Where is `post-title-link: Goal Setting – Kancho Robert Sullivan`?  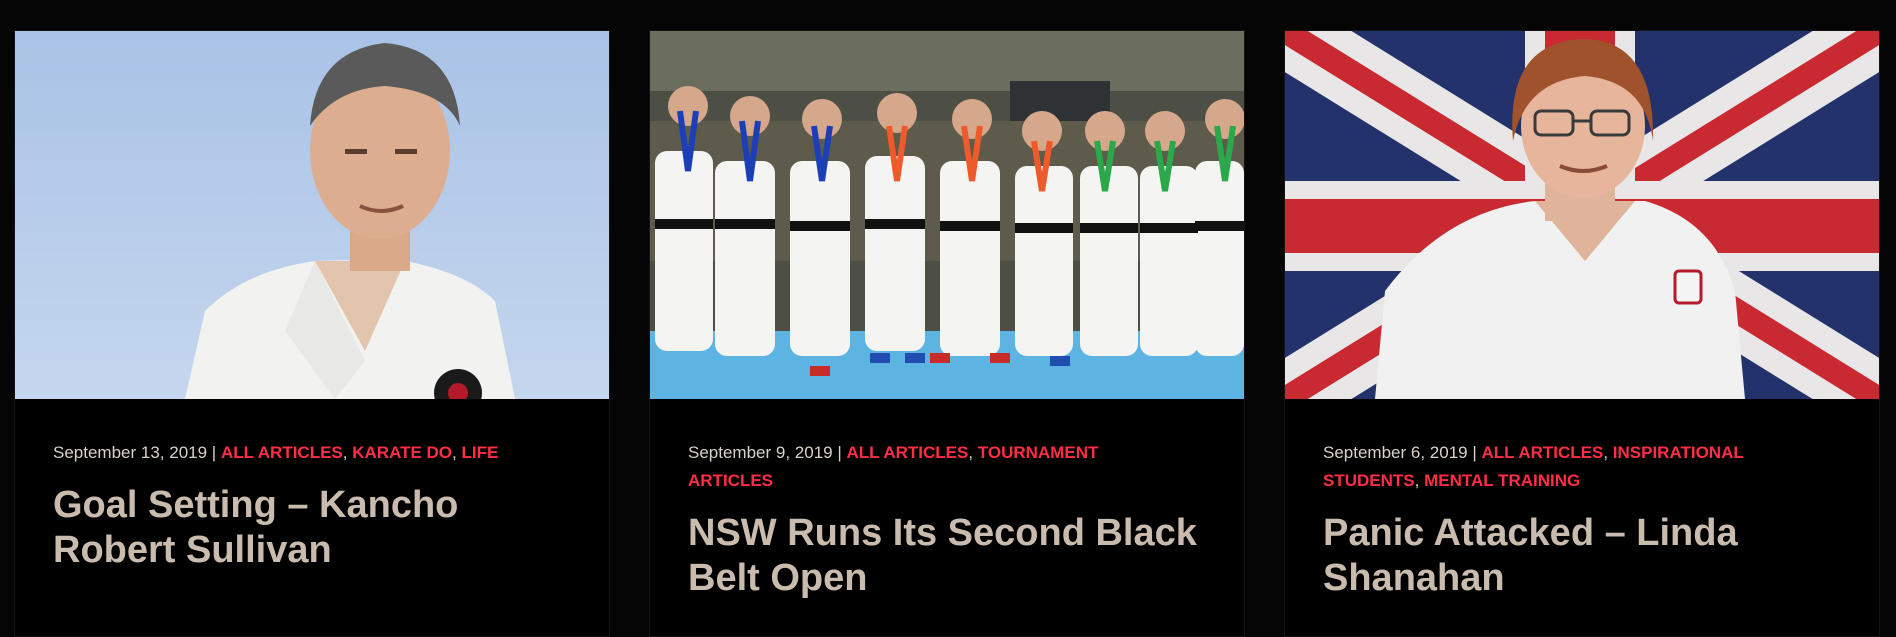 post-title-link: Goal Setting – Kancho Robert Sullivan is located at coordinates (312, 528).